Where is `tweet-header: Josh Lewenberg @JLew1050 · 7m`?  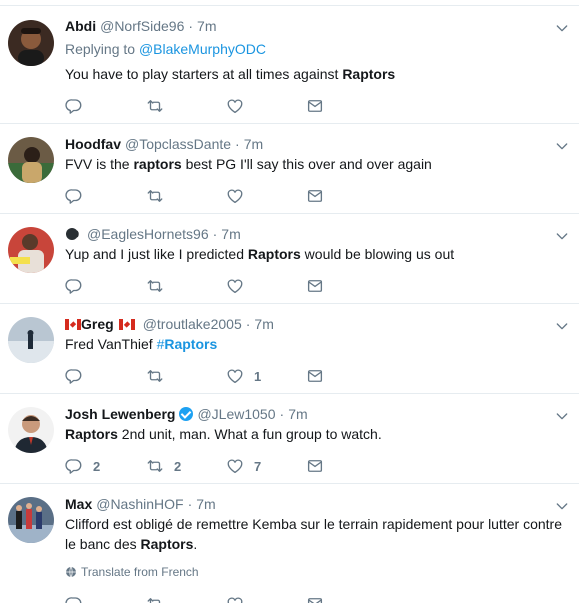 tweet-header: Josh Lewenberg @JLew1050 · 7m is located at coordinates (186, 414).